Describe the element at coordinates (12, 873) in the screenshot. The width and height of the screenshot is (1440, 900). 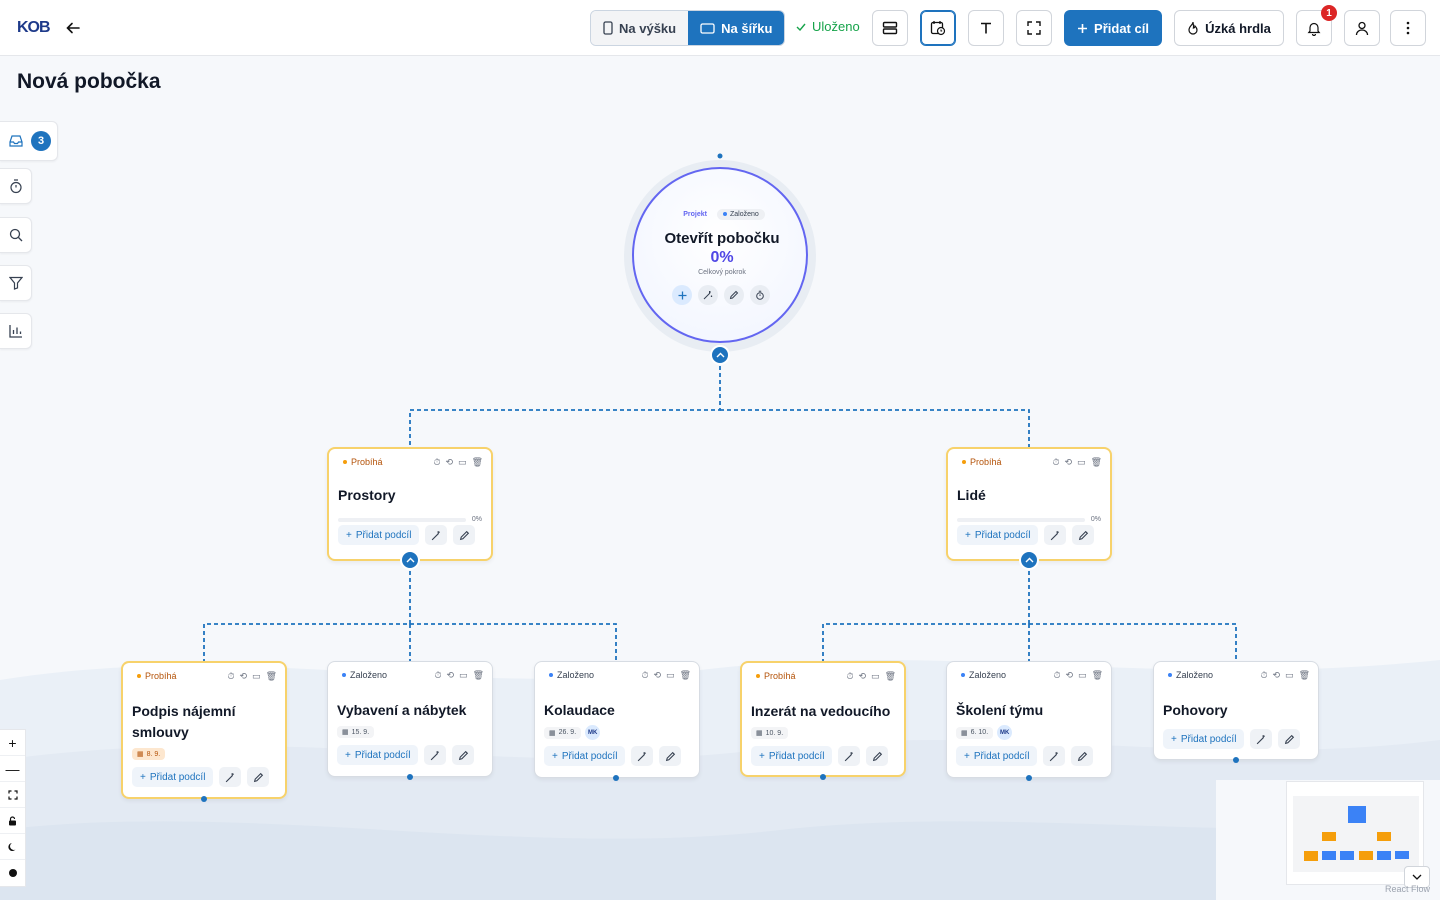
I see `palette-icon` at that location.